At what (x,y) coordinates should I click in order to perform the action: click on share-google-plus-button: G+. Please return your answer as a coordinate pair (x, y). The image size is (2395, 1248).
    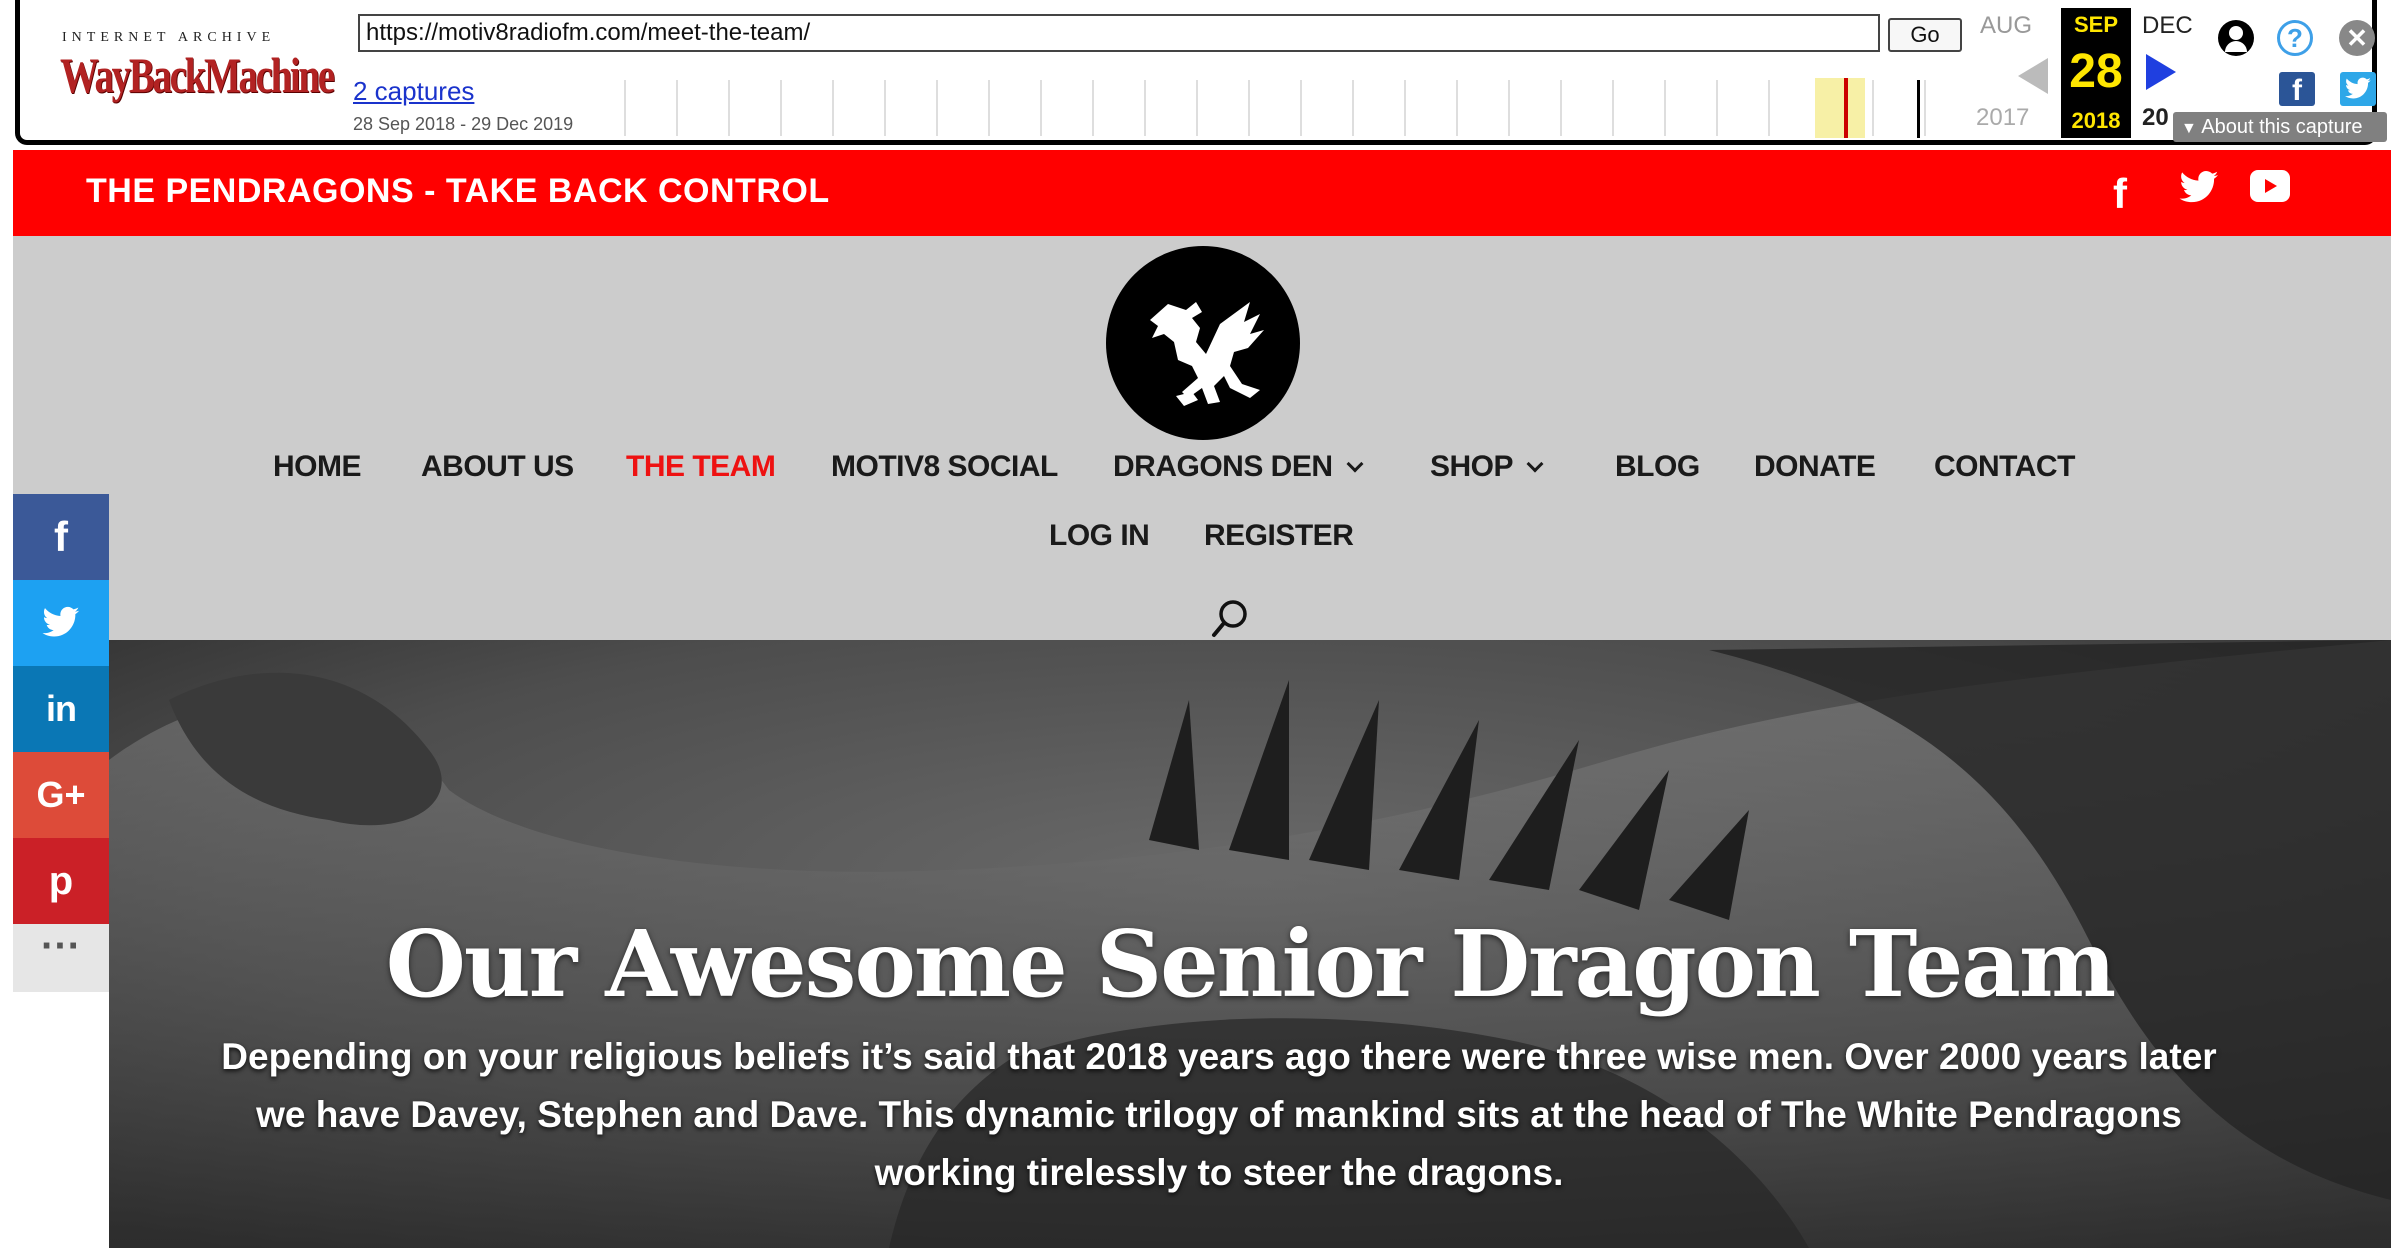
    Looking at the image, I should click on (61, 795).